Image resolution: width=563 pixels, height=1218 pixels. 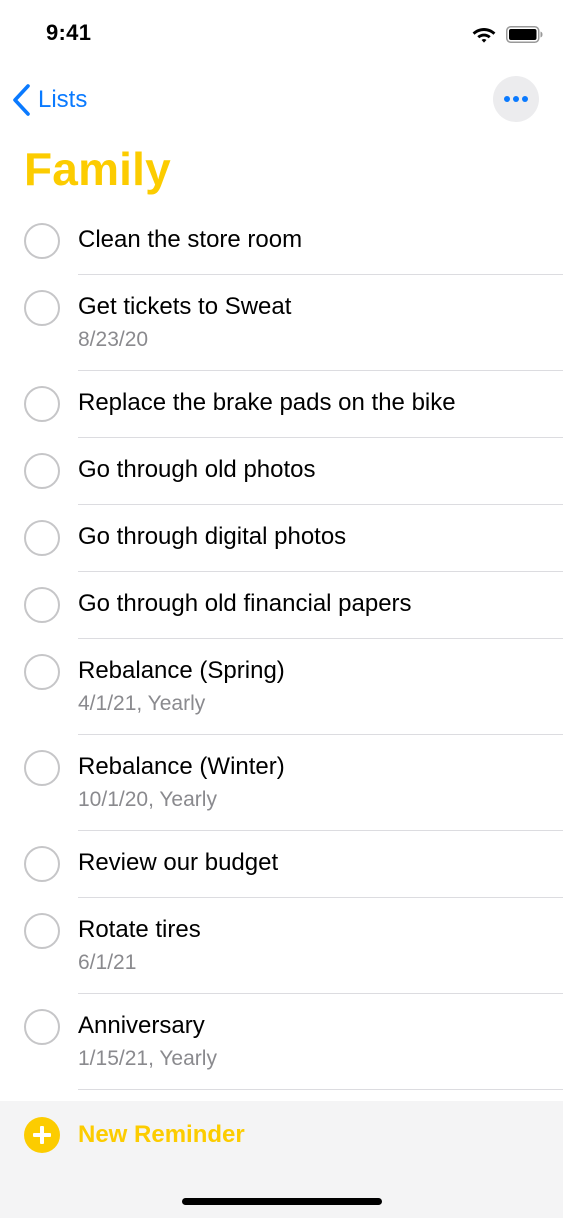 What do you see at coordinates (181, 766) in the screenshot?
I see `reminder-title: Rebalance (Winter)` at bounding box center [181, 766].